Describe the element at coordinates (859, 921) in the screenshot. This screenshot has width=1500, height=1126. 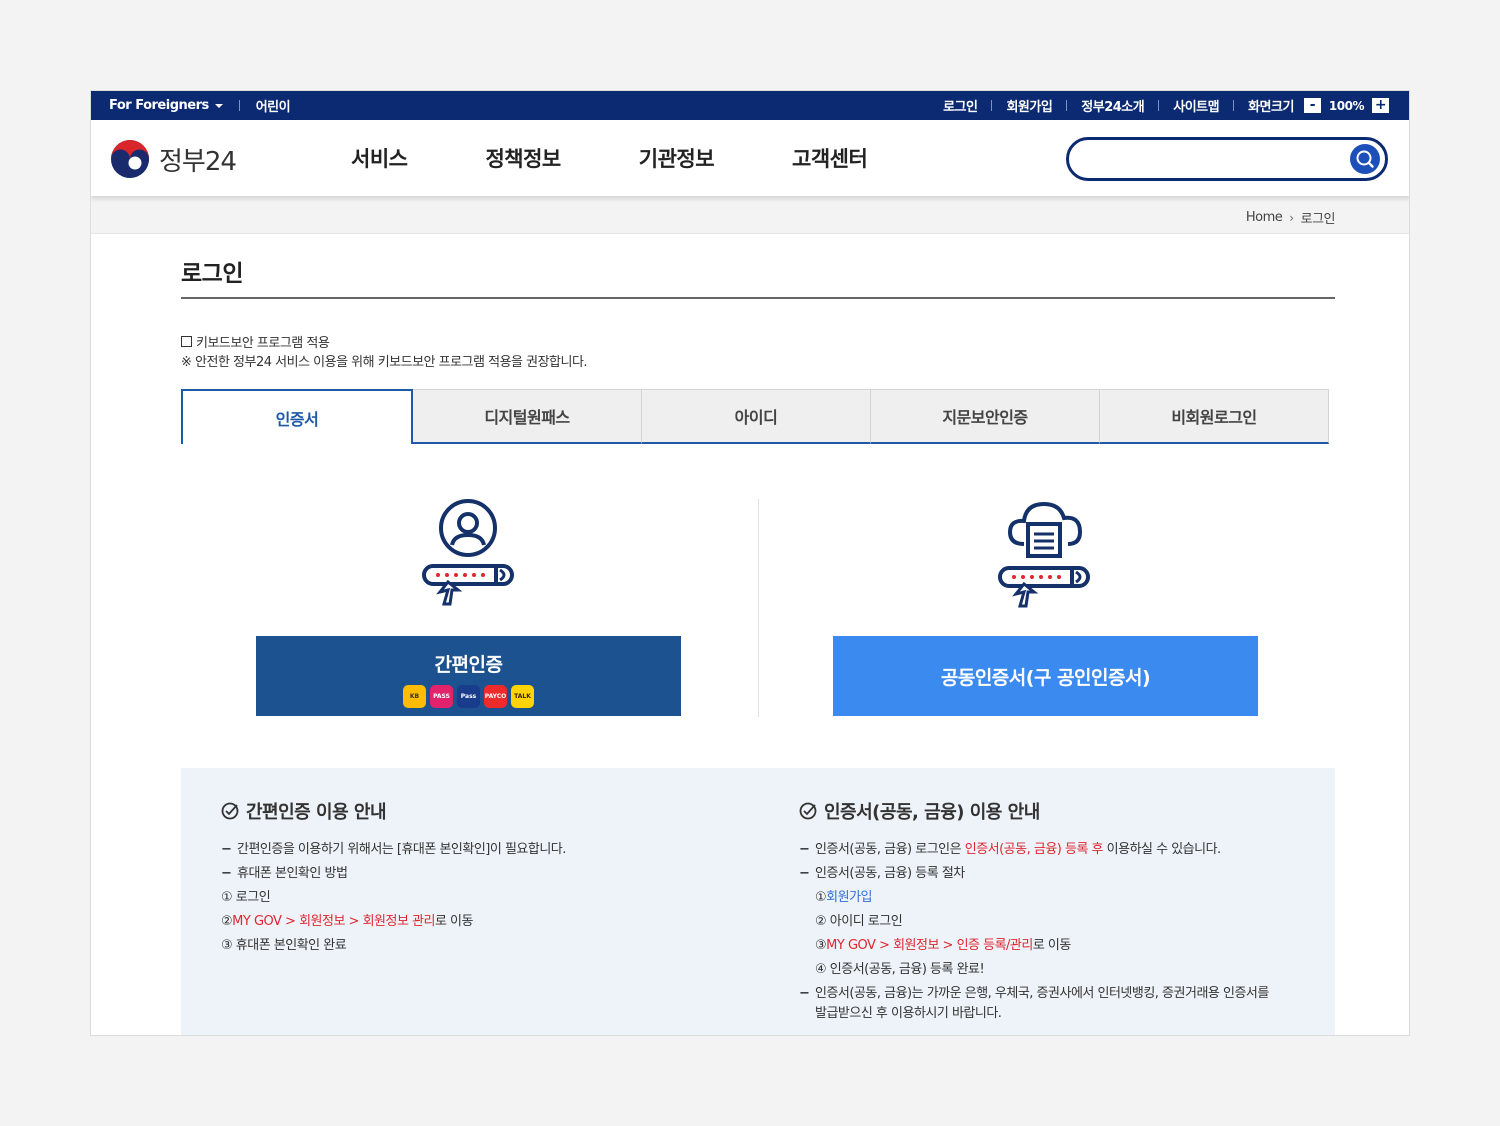
I see `guide-step: ② 아이디 로그인` at that location.